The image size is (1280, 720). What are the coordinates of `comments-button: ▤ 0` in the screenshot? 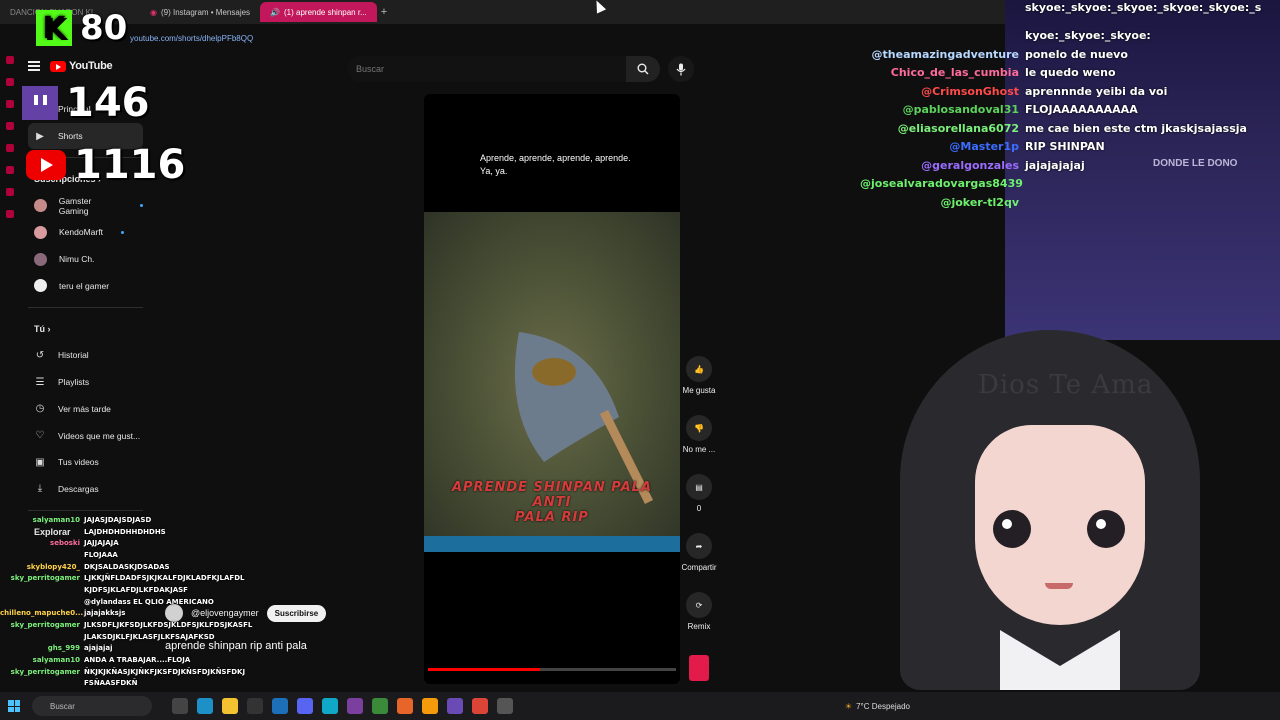 It's located at (699, 503).